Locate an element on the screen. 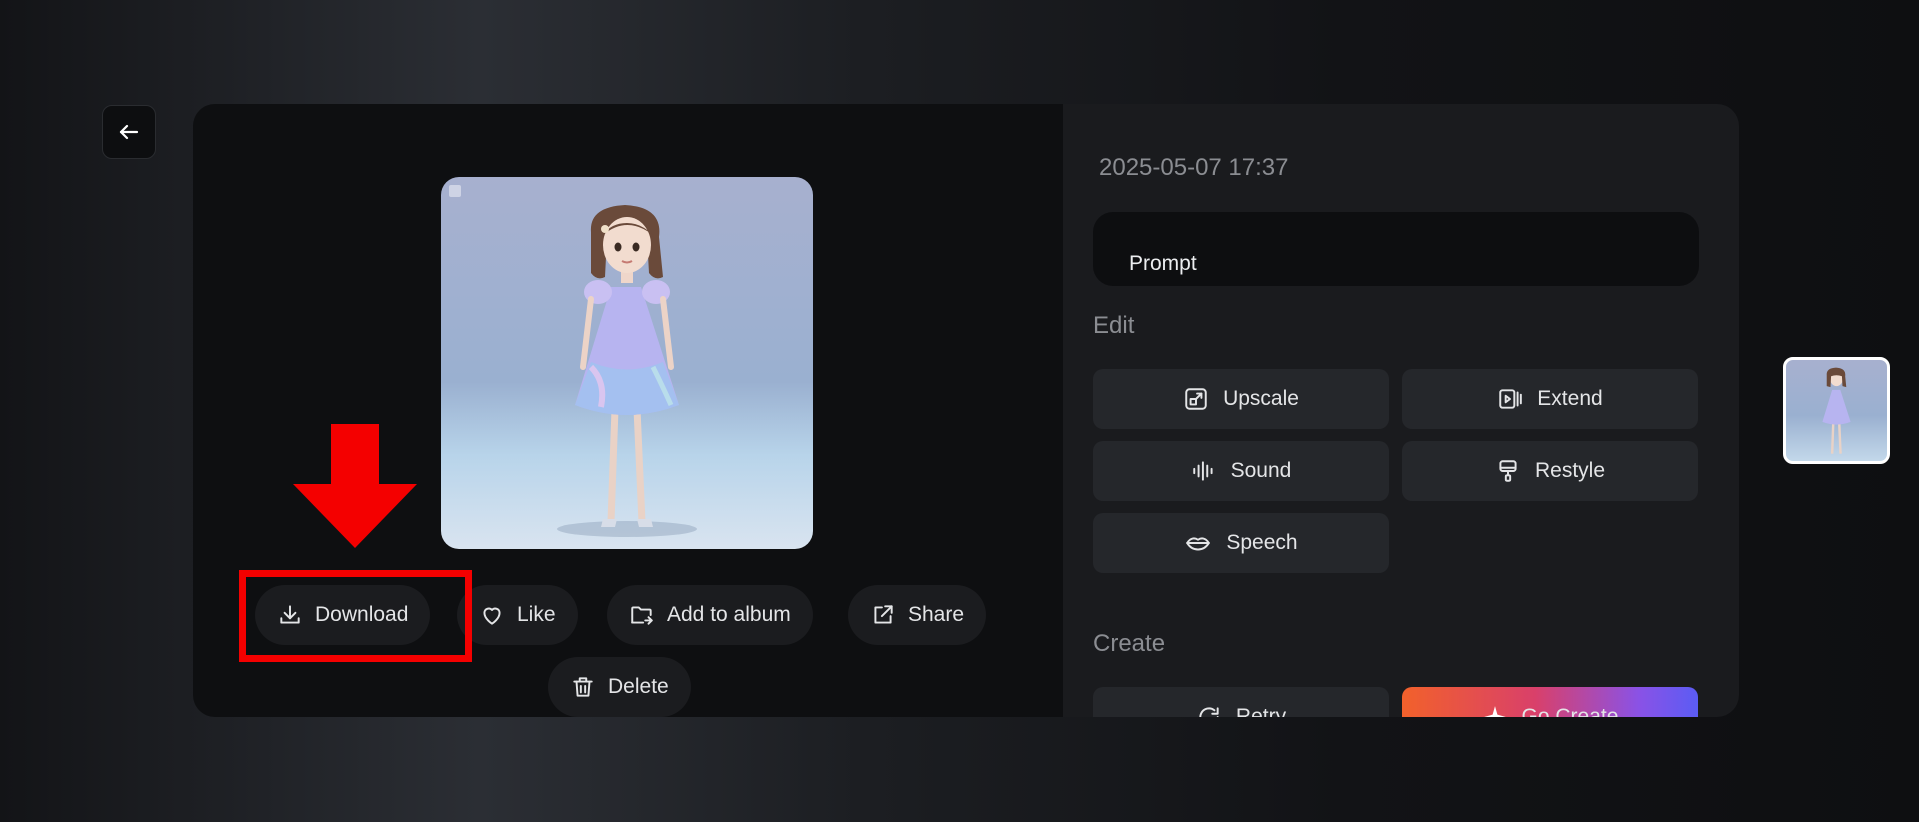 The width and height of the screenshot is (1919, 822). arrow-left-icon is located at coordinates (129, 132).